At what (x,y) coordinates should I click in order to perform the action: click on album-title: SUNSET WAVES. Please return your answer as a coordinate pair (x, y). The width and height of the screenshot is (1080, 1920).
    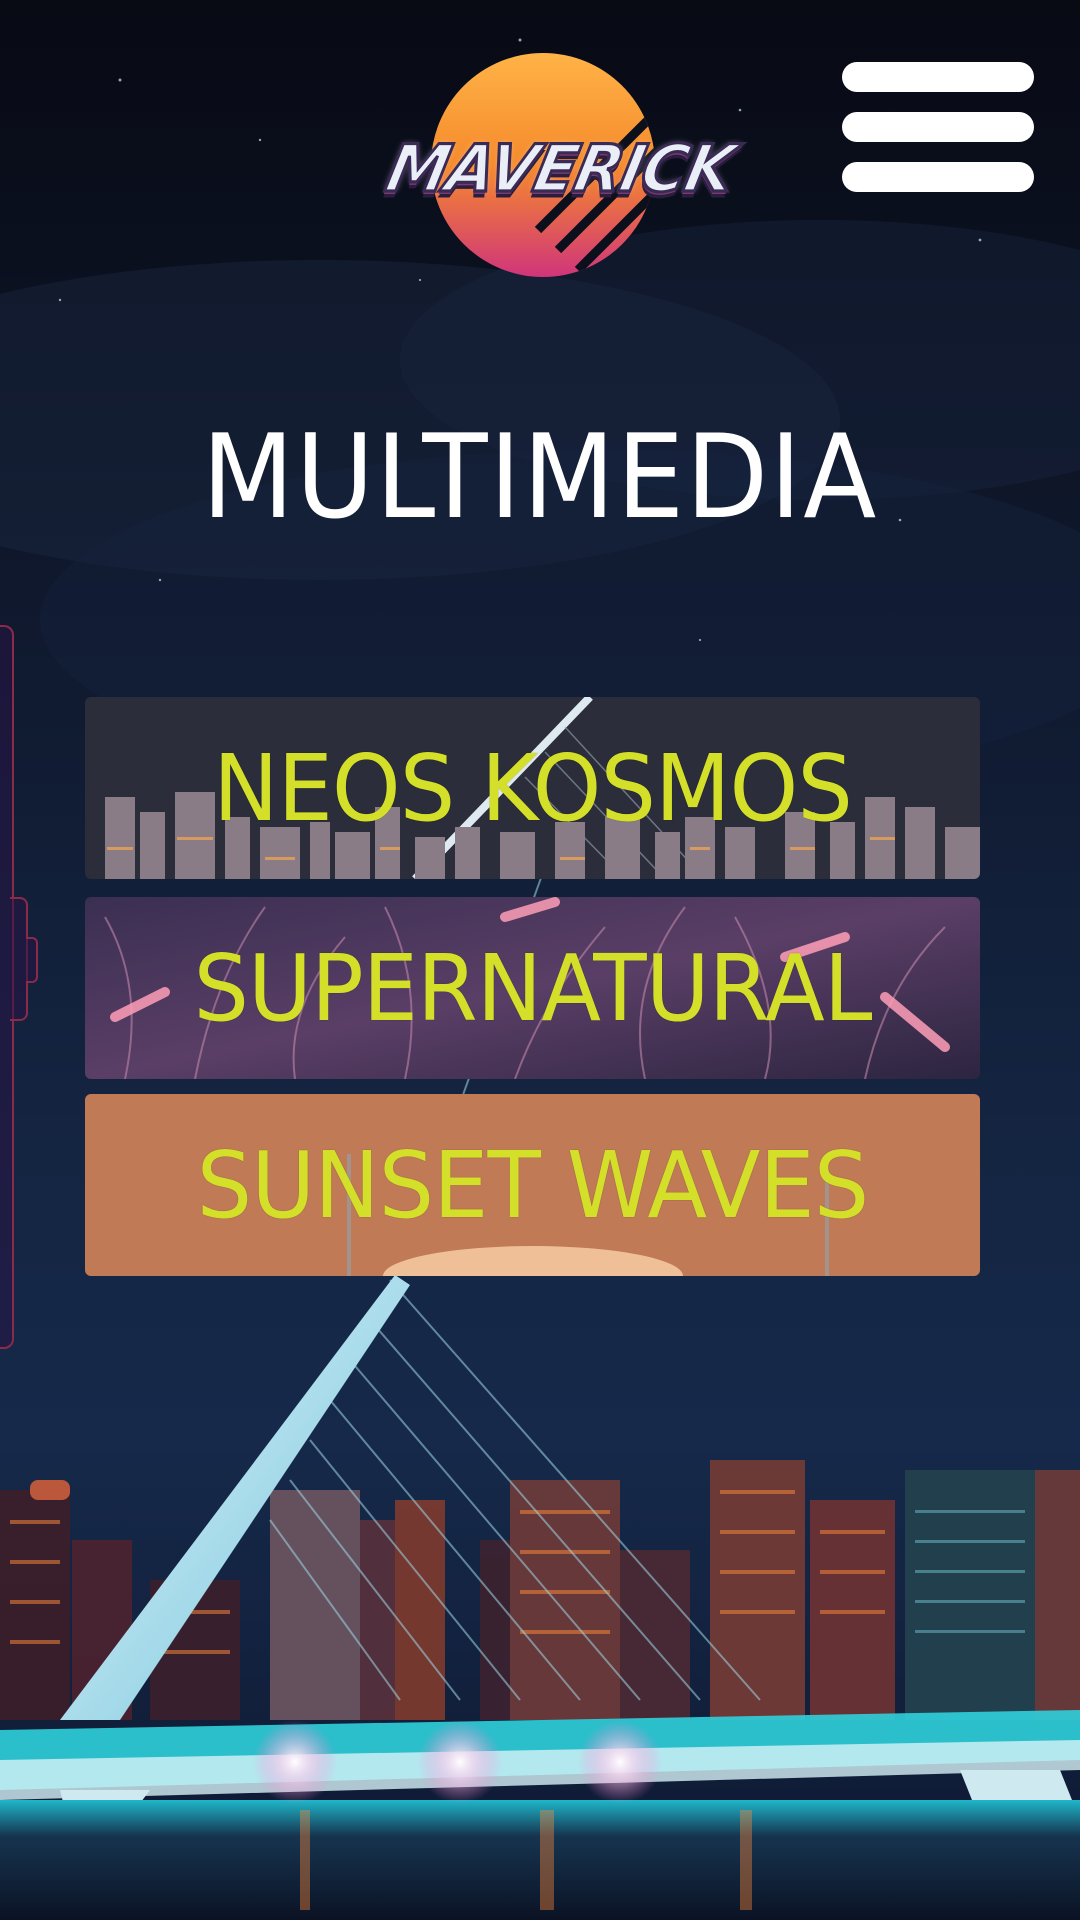
    Looking at the image, I should click on (533, 1185).